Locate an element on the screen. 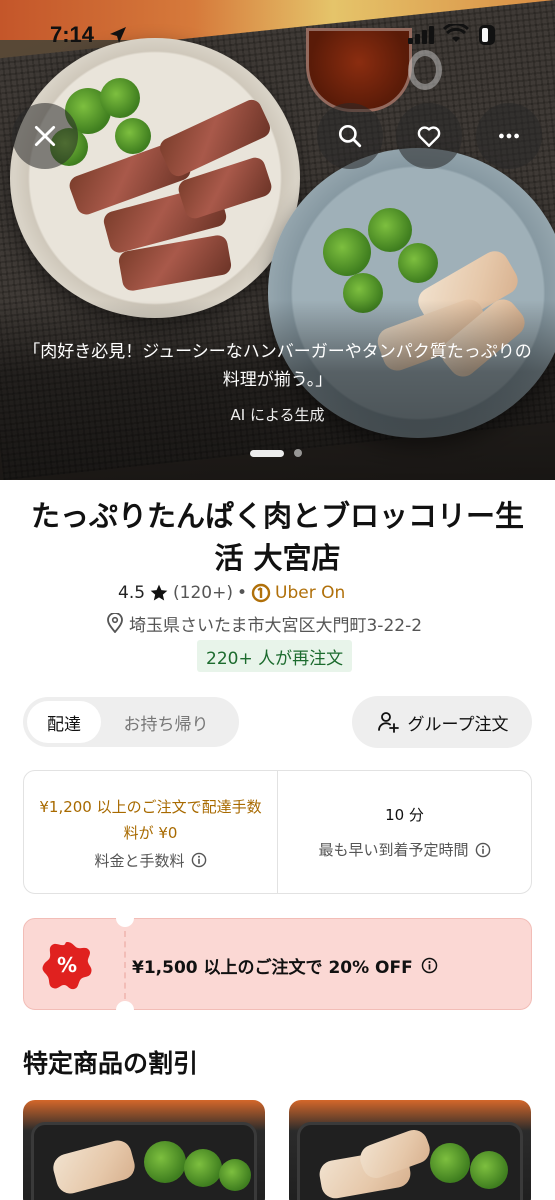  cellular-signal-icon is located at coordinates (421, 35).